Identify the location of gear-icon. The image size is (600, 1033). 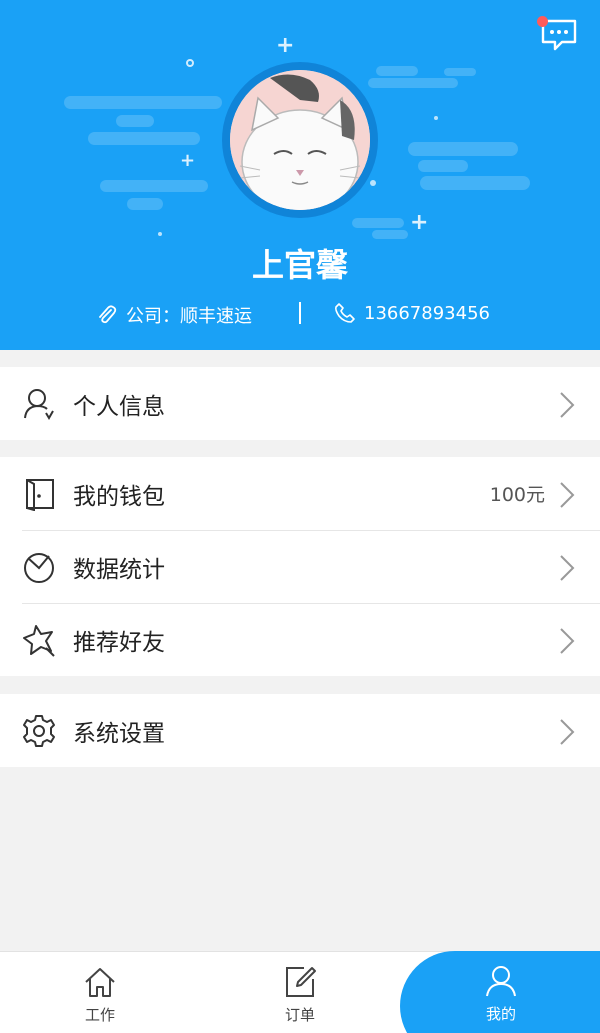
(39, 731).